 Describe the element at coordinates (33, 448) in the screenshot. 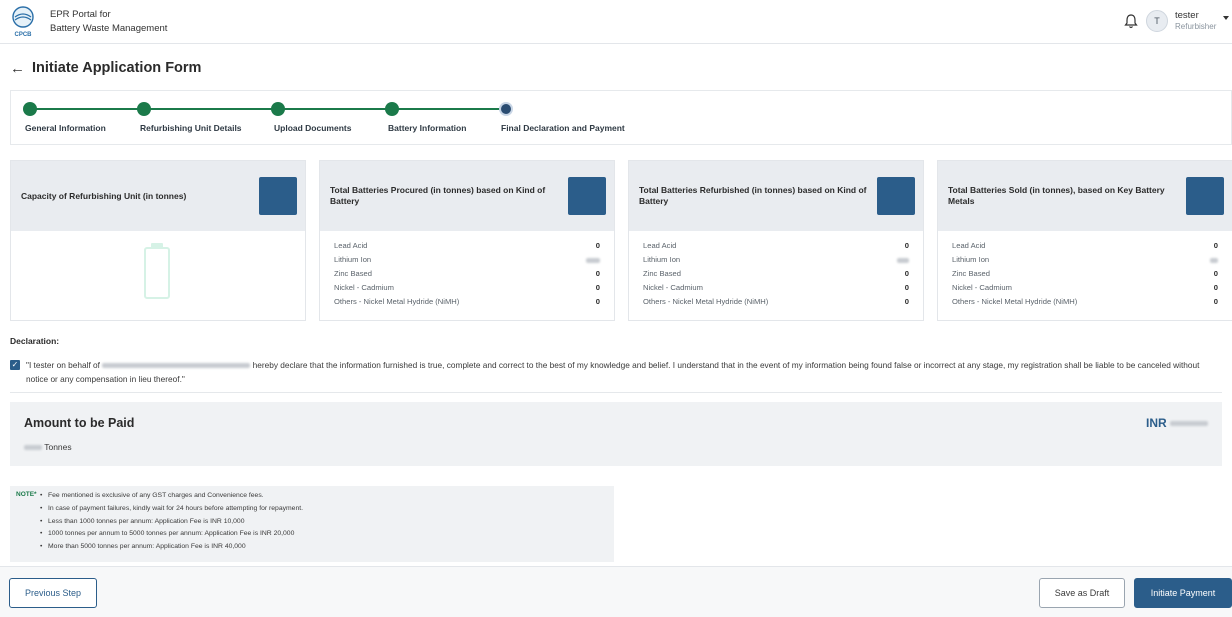

I see `redacted-tonnes-value` at that location.